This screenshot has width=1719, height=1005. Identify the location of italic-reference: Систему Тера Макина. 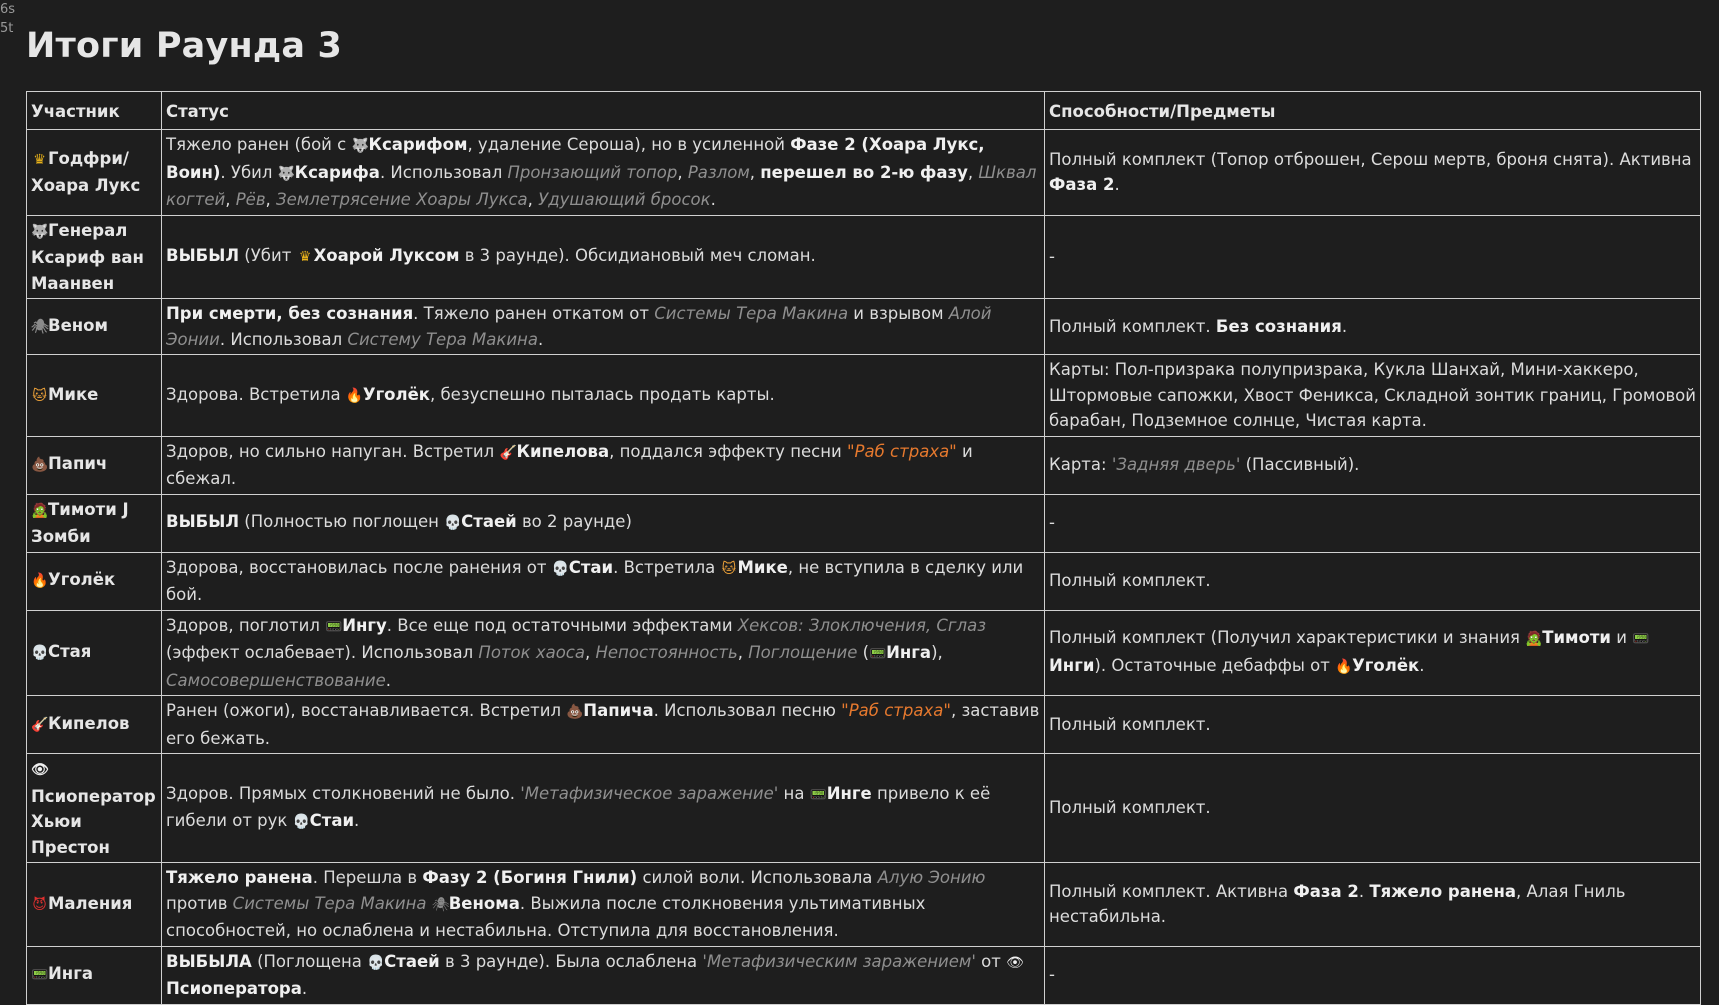
(442, 339).